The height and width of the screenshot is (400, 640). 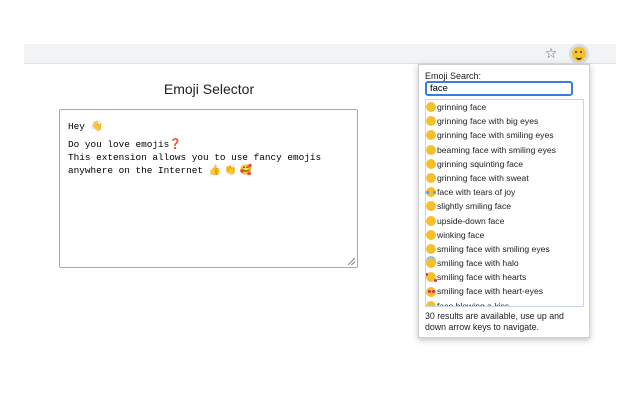 What do you see at coordinates (431, 291) in the screenshot?
I see `heart-eyes-face-icon` at bounding box center [431, 291].